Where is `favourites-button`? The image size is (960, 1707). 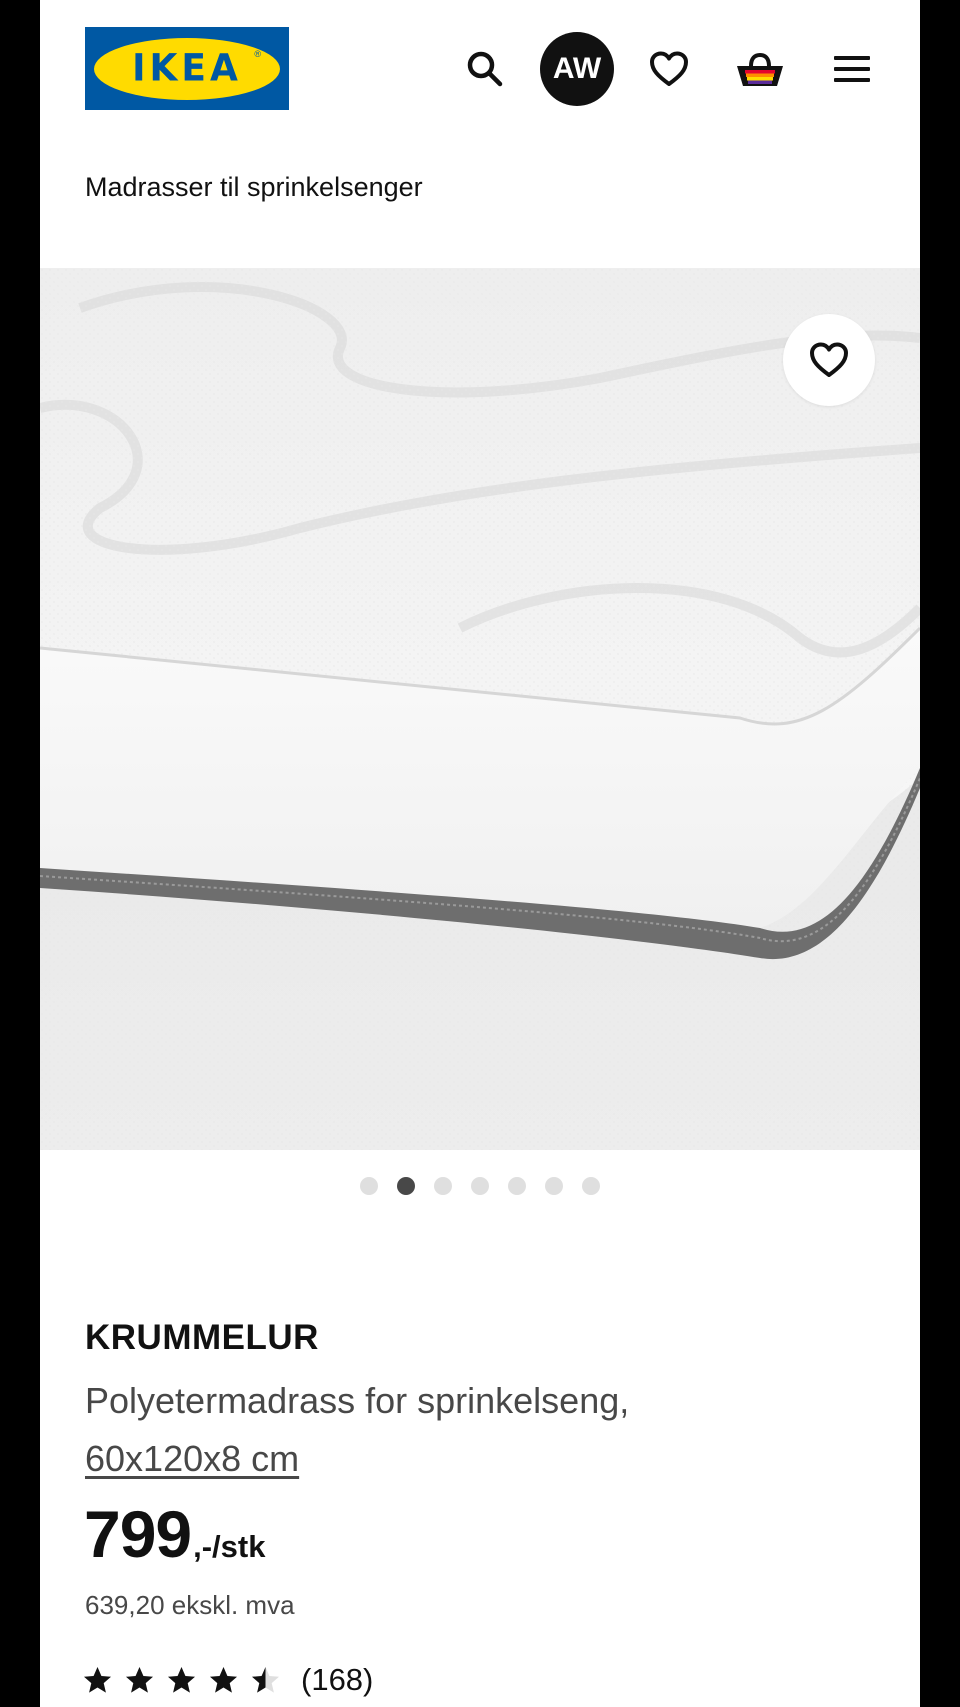 favourites-button is located at coordinates (669, 69).